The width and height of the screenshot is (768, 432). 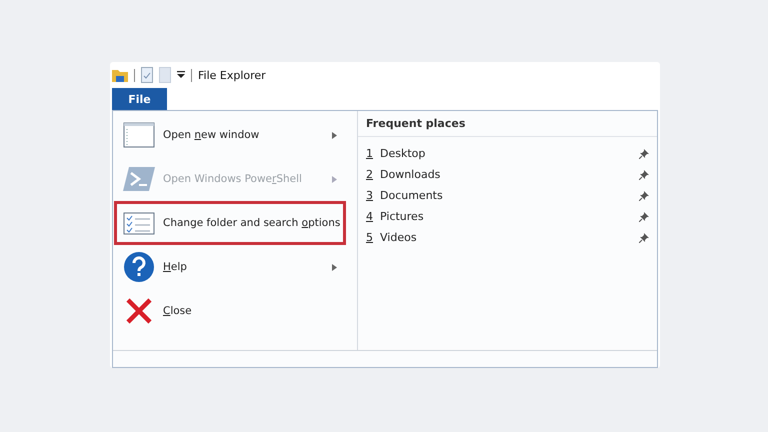 I want to click on checkbox-icon, so click(x=147, y=75).